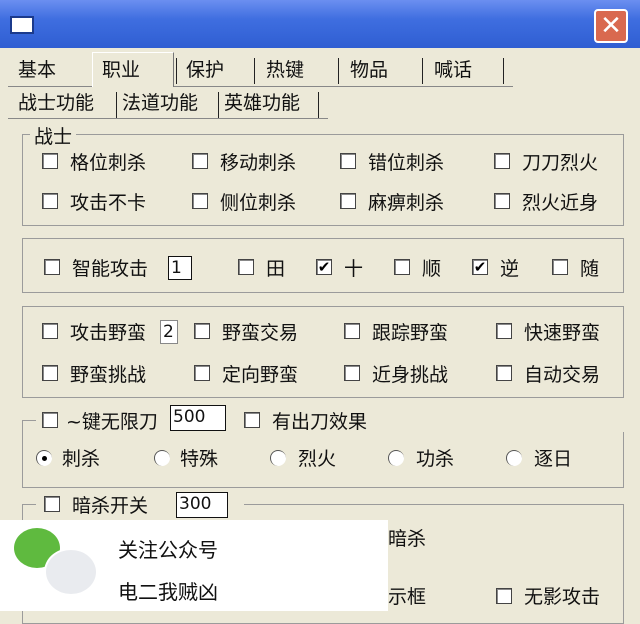 This screenshot has height=624, width=640. Describe the element at coordinates (352, 373) in the screenshot. I see `checkbox-close-challenge` at that location.